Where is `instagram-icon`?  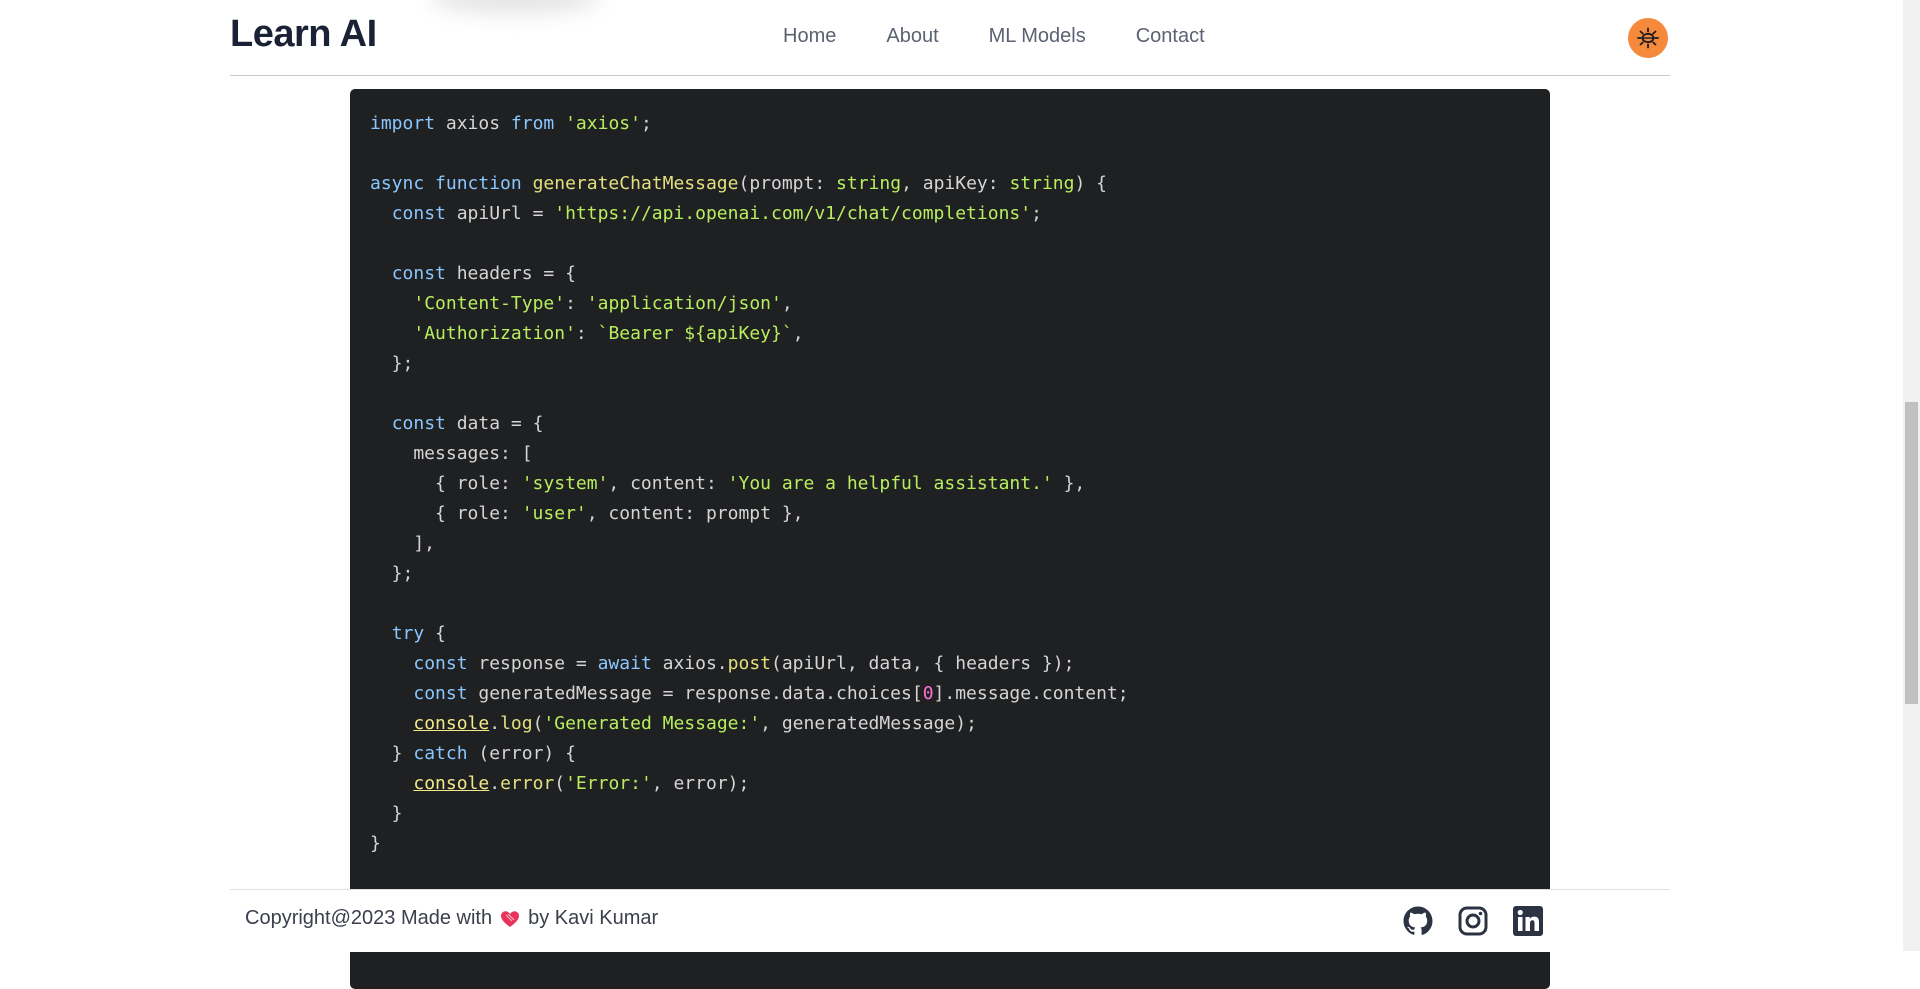
instagram-icon is located at coordinates (1473, 921).